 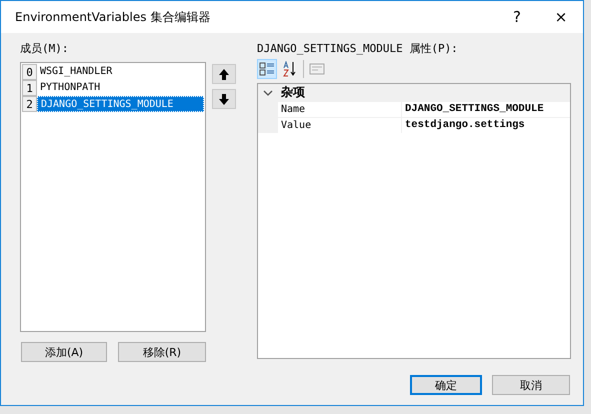 What do you see at coordinates (120, 72) in the screenshot?
I see `member-item: WSGI_HANDLER` at bounding box center [120, 72].